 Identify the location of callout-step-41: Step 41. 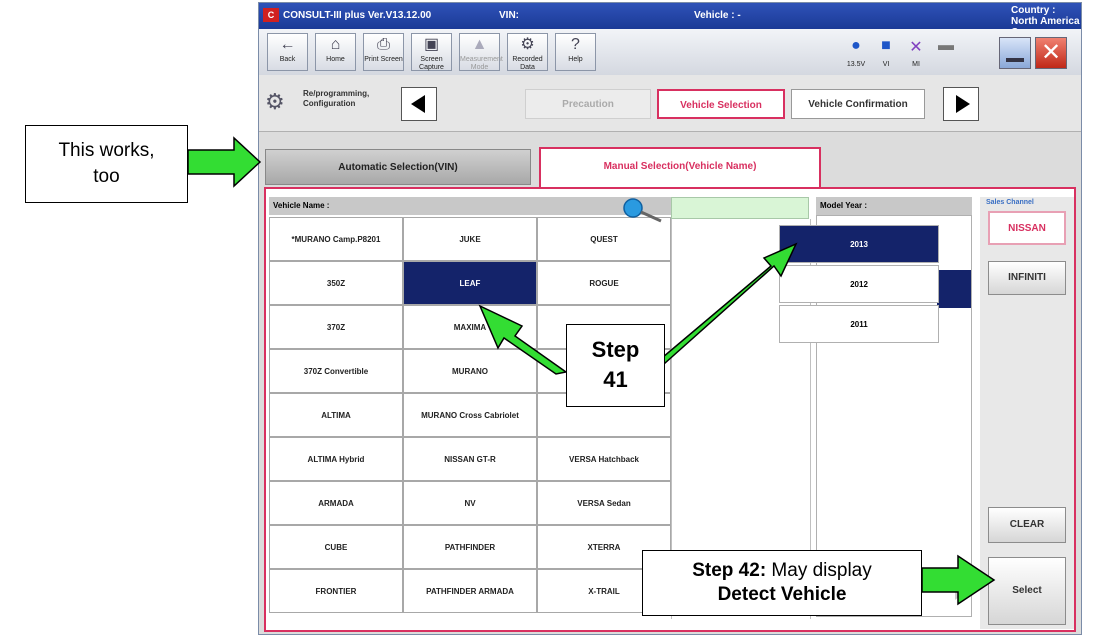
(615, 365).